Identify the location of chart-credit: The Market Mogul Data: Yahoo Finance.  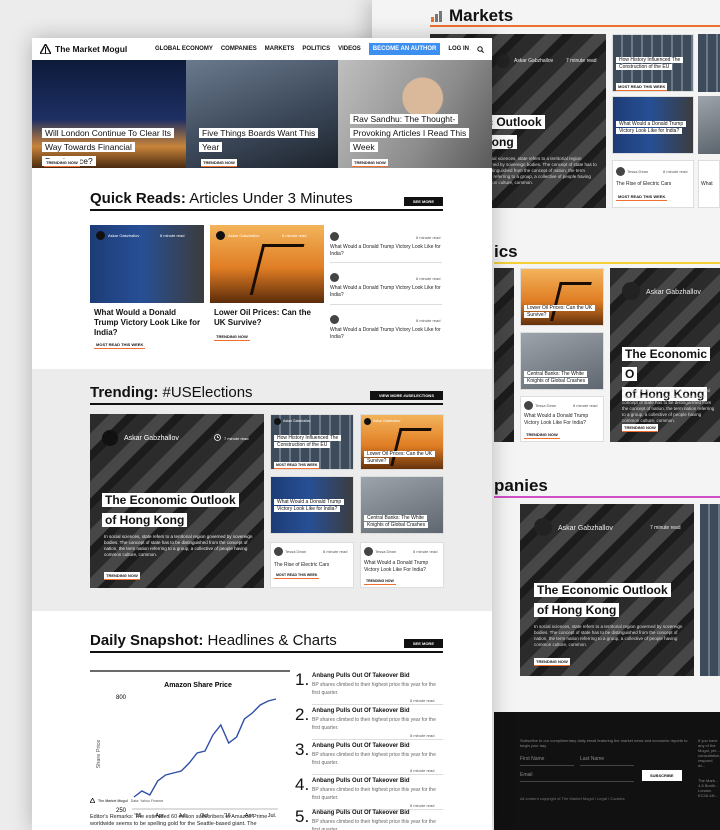
(126, 800).